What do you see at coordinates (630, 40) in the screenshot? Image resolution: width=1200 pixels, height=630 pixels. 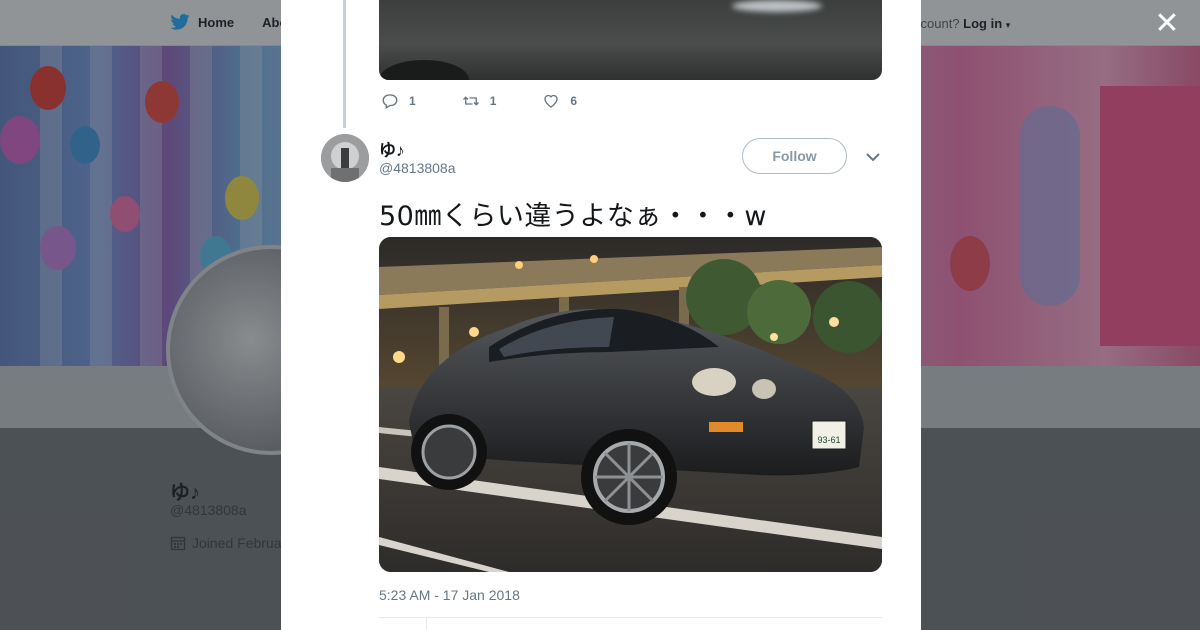 I see `previous-tweet-media` at bounding box center [630, 40].